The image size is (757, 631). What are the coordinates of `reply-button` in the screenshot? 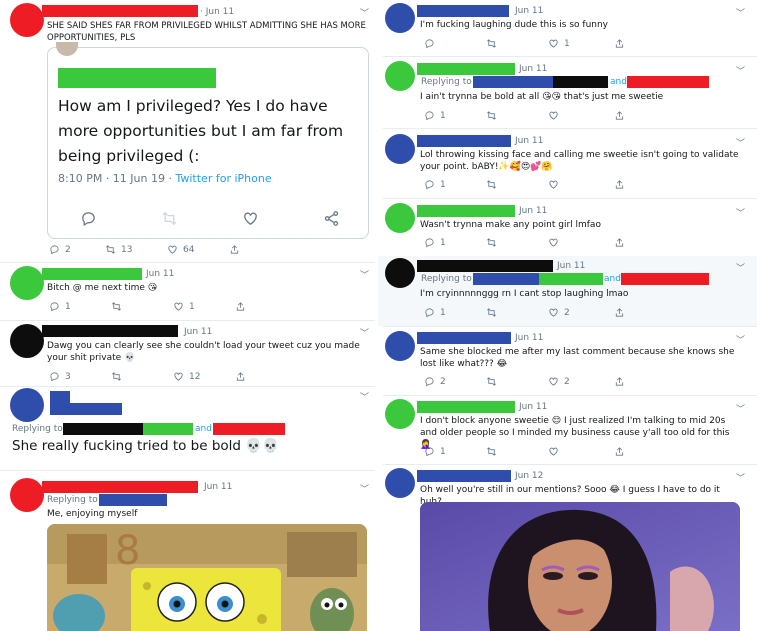 It's located at (455, 43).